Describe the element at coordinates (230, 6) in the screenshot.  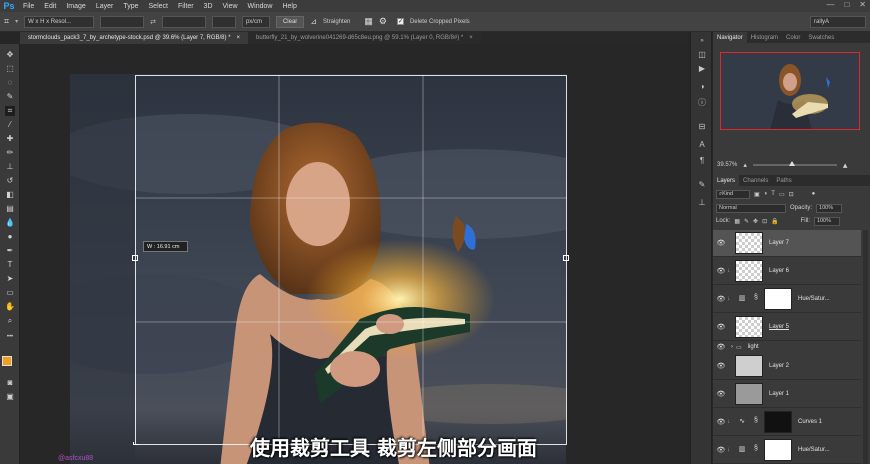
I see `menu-view: View` at that location.